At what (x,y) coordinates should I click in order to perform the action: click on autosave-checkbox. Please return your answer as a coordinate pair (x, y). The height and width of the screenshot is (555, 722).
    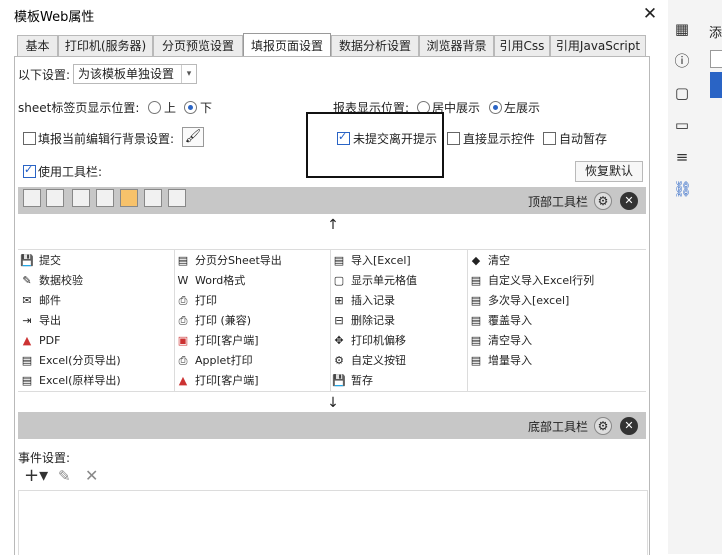
    Looking at the image, I should click on (549, 138).